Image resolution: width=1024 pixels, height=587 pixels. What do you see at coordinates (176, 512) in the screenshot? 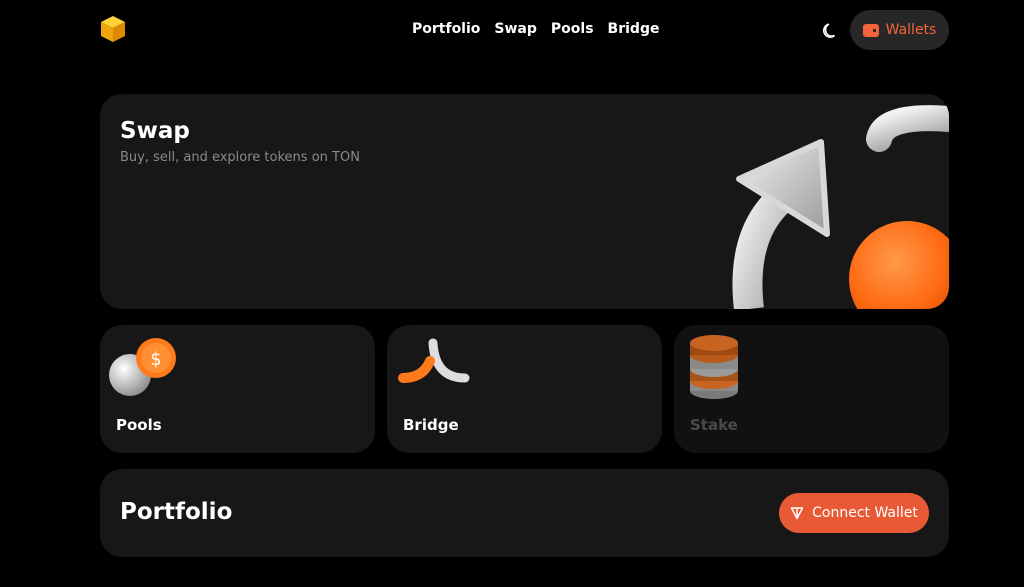
I see `portfolio-title: Portfolio` at bounding box center [176, 512].